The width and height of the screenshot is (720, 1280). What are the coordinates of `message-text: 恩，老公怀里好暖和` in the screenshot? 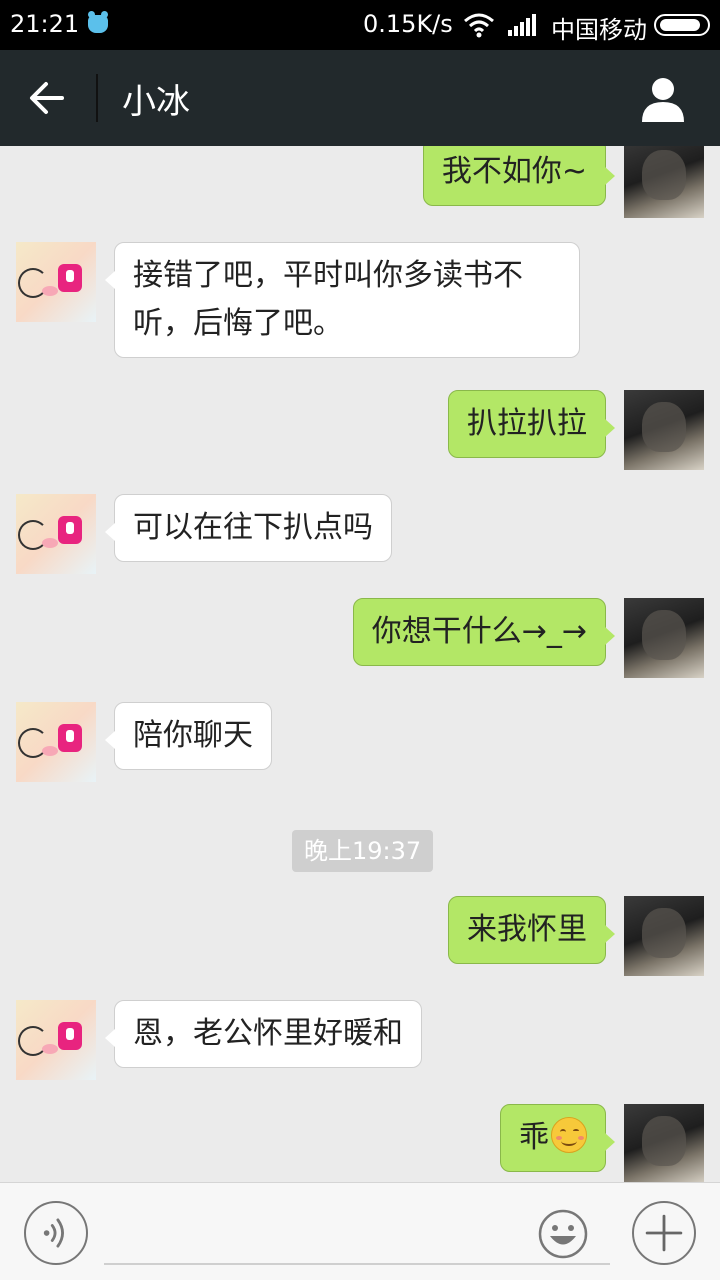 It's located at (268, 1033).